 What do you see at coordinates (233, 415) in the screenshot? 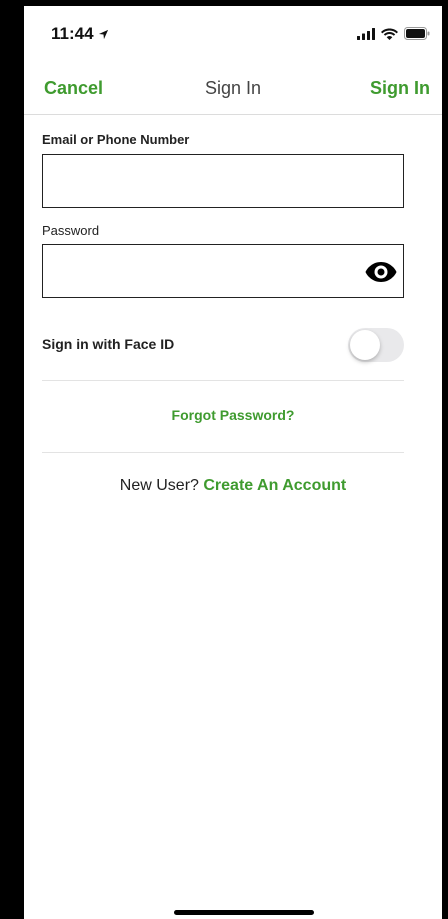
I see `forgot-password-link: Forgot Password?` at bounding box center [233, 415].